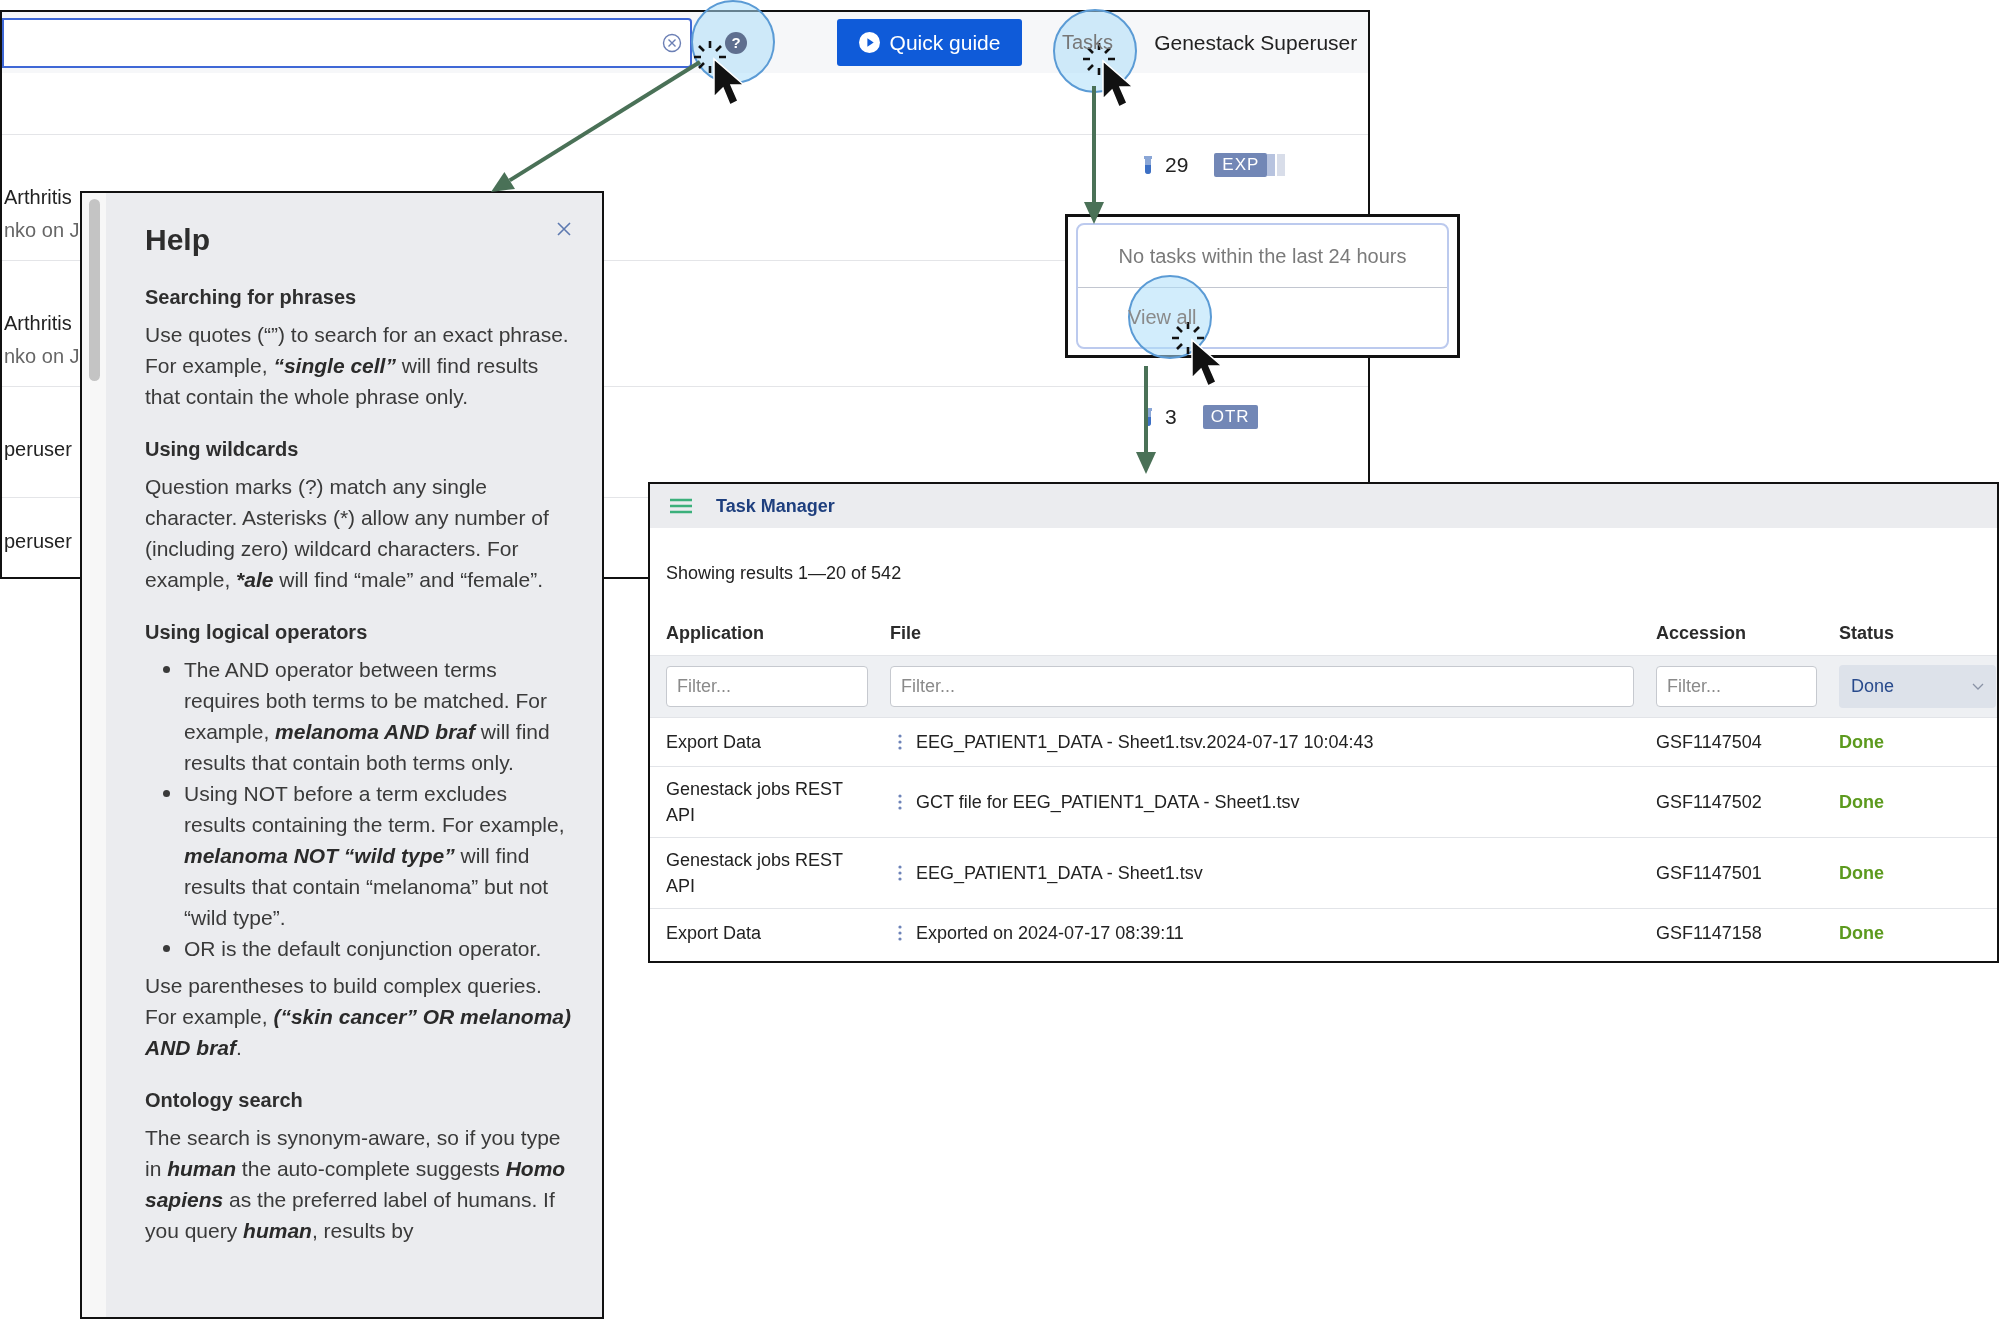 Image resolution: width=1999 pixels, height=1320 pixels. I want to click on bullet-text: Using NOT before a term excludes results containing the term. For example, melanoma NOT “wild type” will find results that contain “melanoma” but not “wild type”., so click(375, 856).